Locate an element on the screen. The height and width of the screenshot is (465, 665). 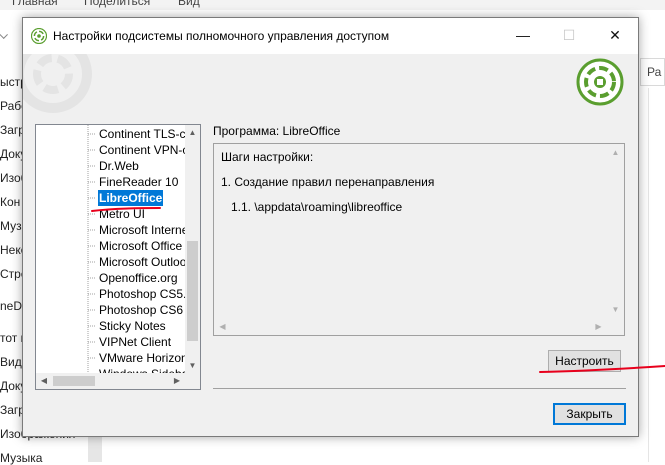
watermark-logo-icon is located at coordinates (57, 83).